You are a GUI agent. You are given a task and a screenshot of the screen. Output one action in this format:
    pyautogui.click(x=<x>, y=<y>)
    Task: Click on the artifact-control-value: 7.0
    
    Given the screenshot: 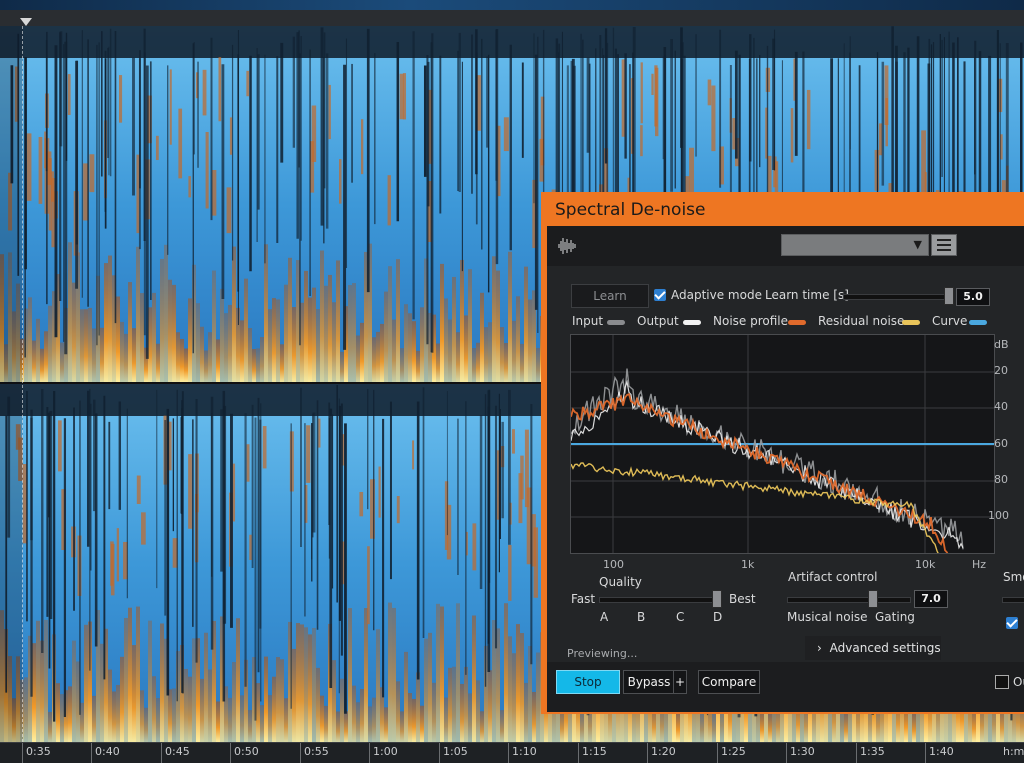 What is the action you would take?
    pyautogui.click(x=931, y=599)
    